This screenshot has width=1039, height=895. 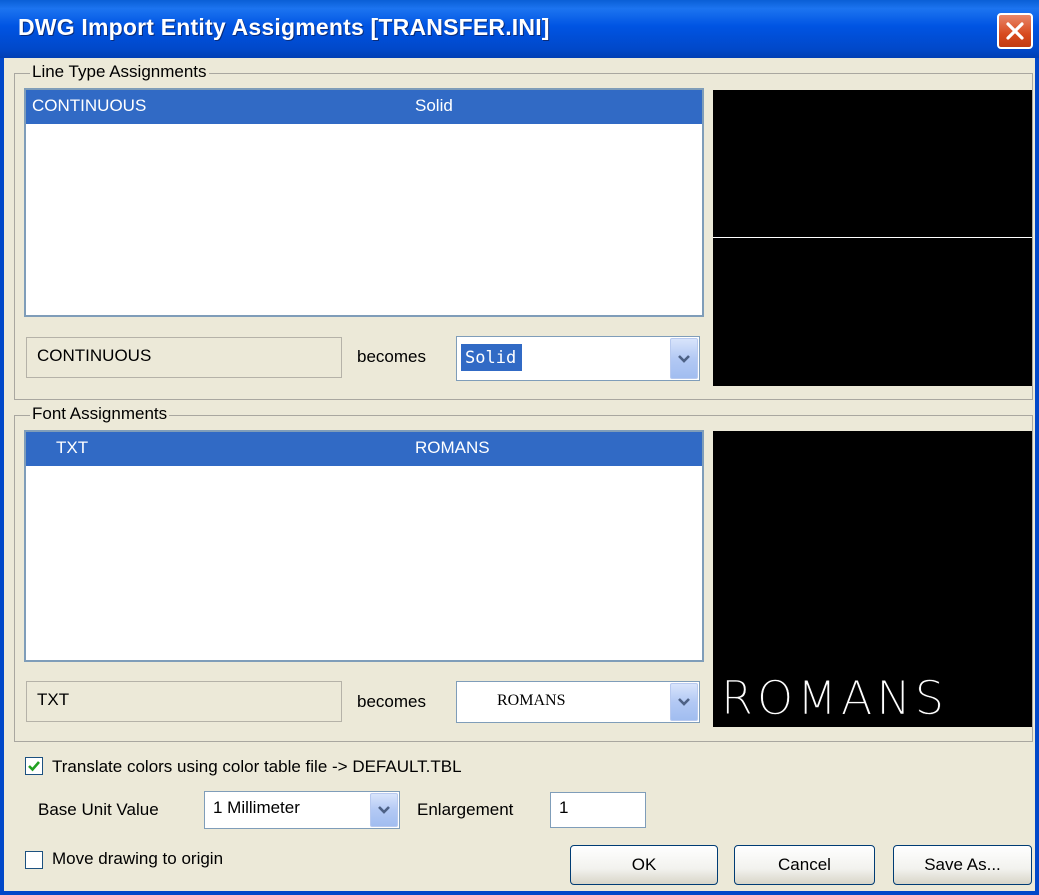 I want to click on move-to-origin-label: Move drawing to origin, so click(x=137, y=859).